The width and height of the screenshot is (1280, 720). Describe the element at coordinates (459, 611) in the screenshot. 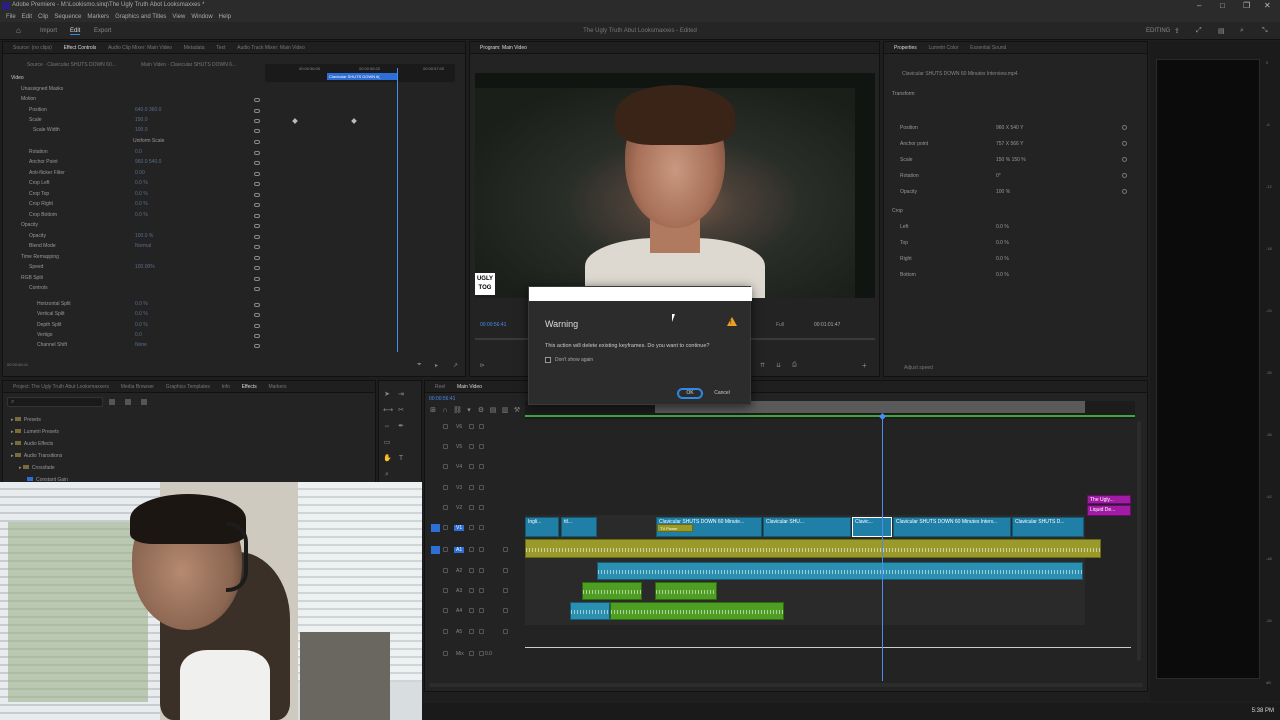

I see `track-name: A4` at that location.